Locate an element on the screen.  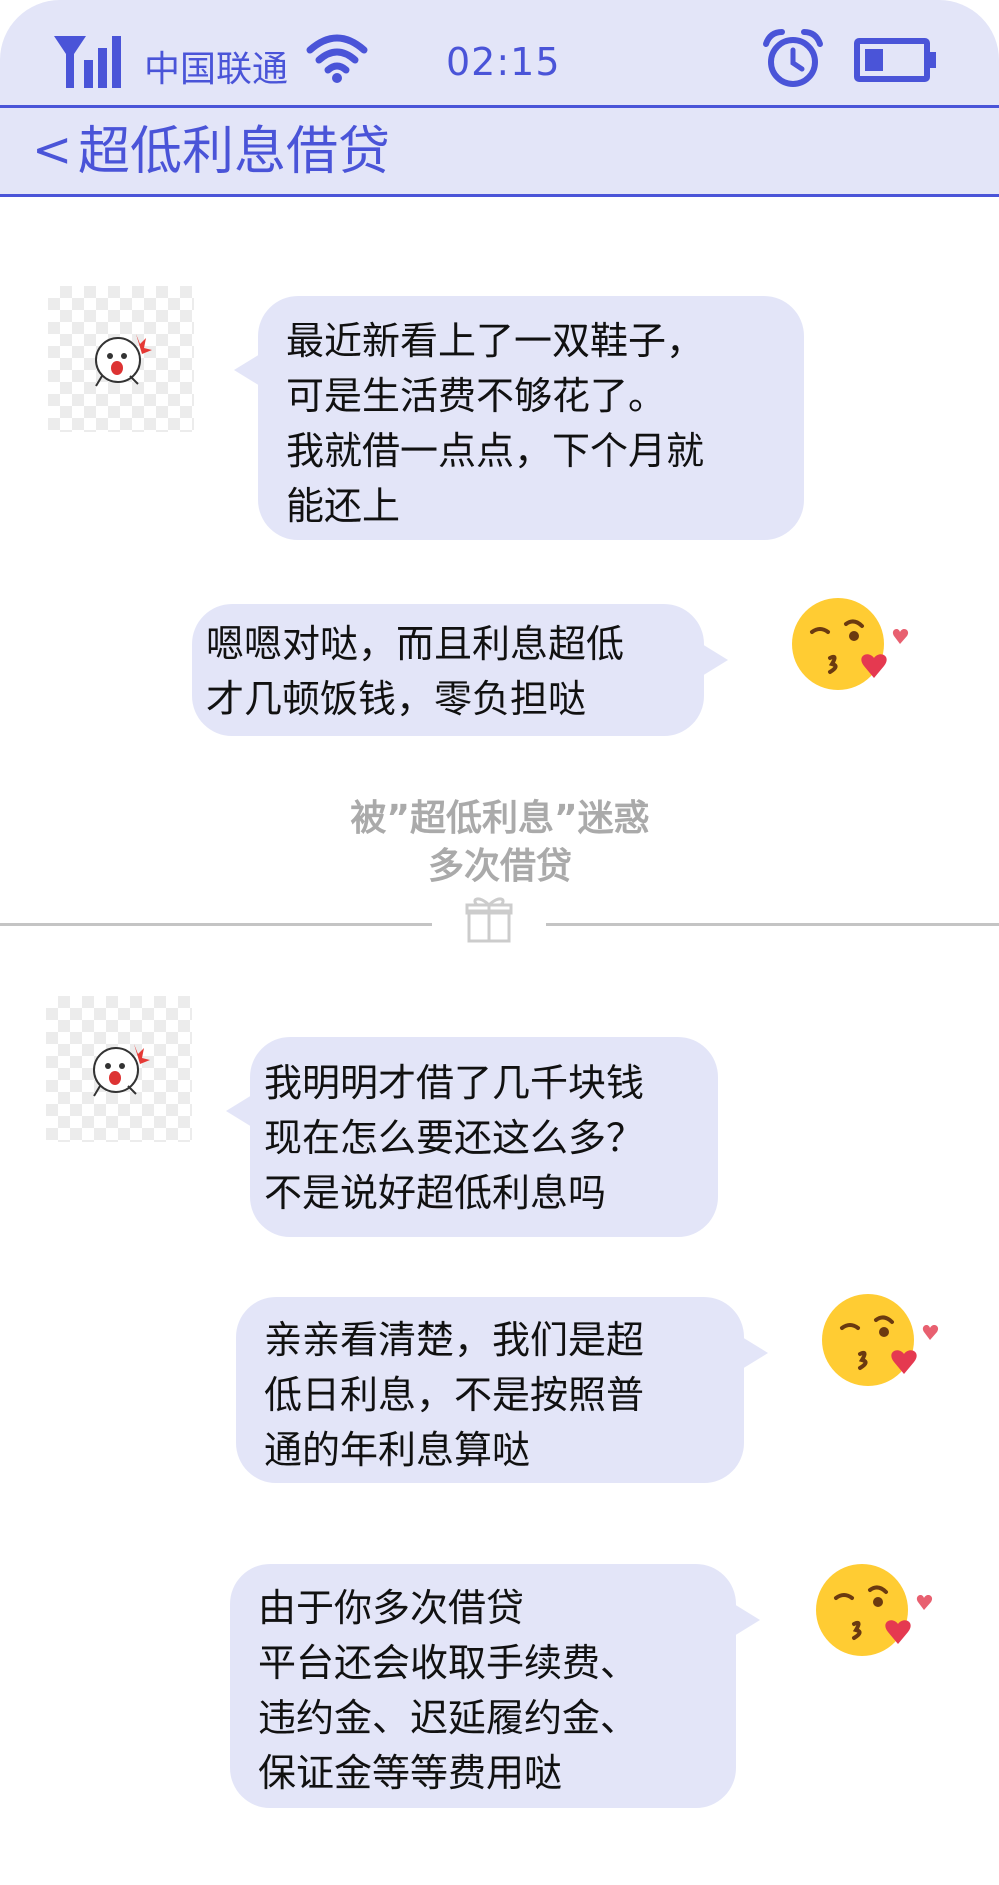
message-line: 不是说好超低利息吗 is located at coordinates (435, 1193).